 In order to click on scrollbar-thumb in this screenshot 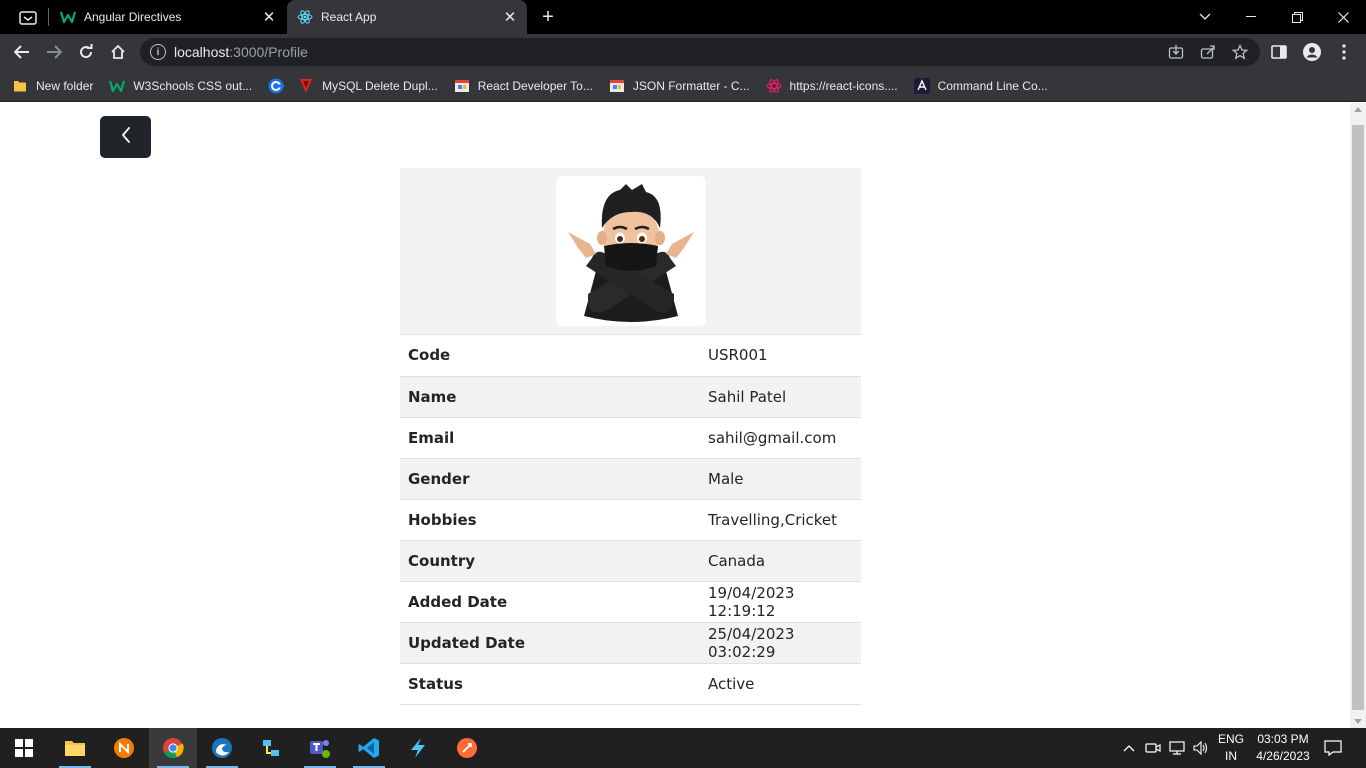, I will do `click(1358, 417)`.